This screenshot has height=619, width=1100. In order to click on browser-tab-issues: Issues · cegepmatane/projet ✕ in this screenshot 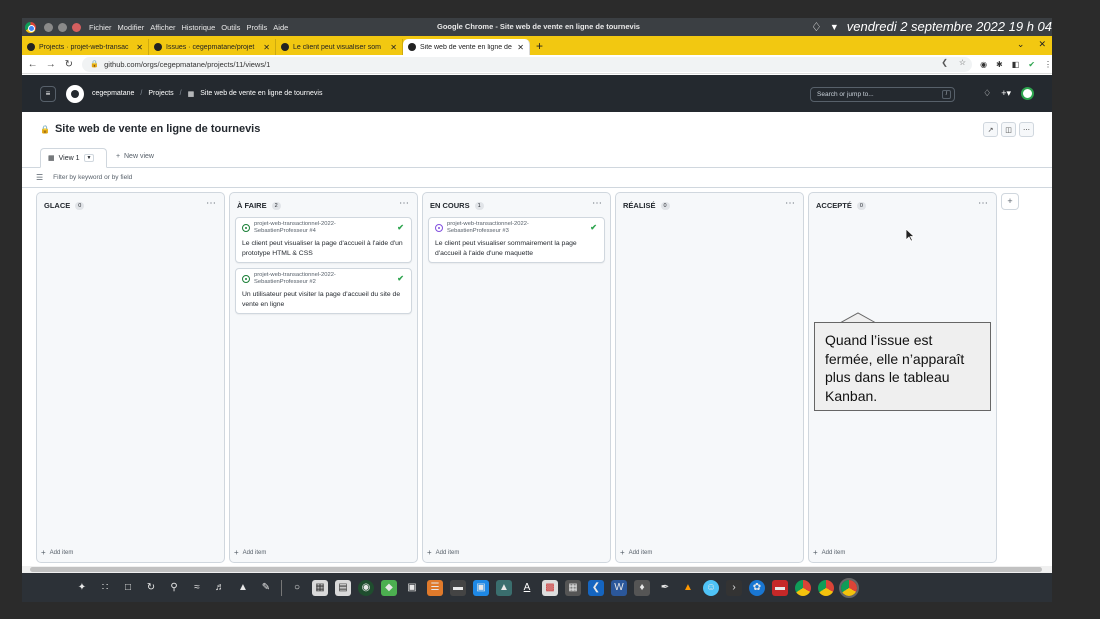, I will do `click(212, 47)`.